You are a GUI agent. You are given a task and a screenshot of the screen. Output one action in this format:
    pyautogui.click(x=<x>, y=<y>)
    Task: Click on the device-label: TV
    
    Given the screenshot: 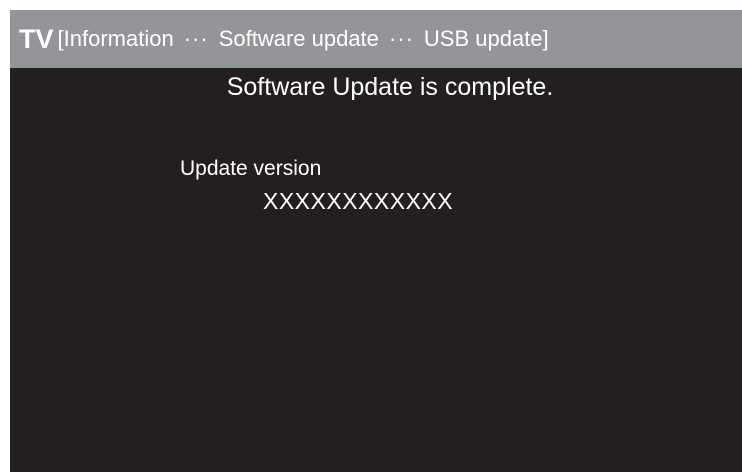 What is the action you would take?
    pyautogui.click(x=36, y=38)
    